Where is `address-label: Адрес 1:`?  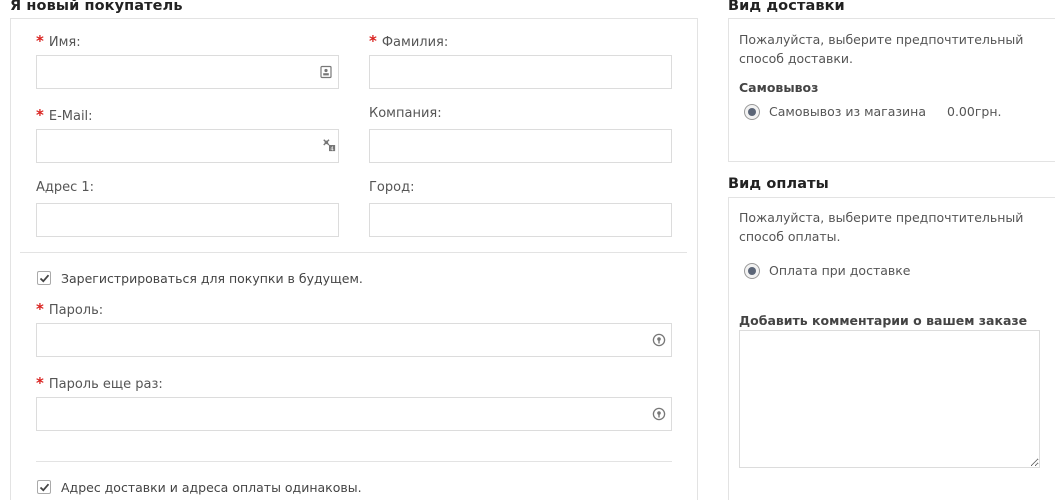
address-label: Адрес 1: is located at coordinates (65, 187).